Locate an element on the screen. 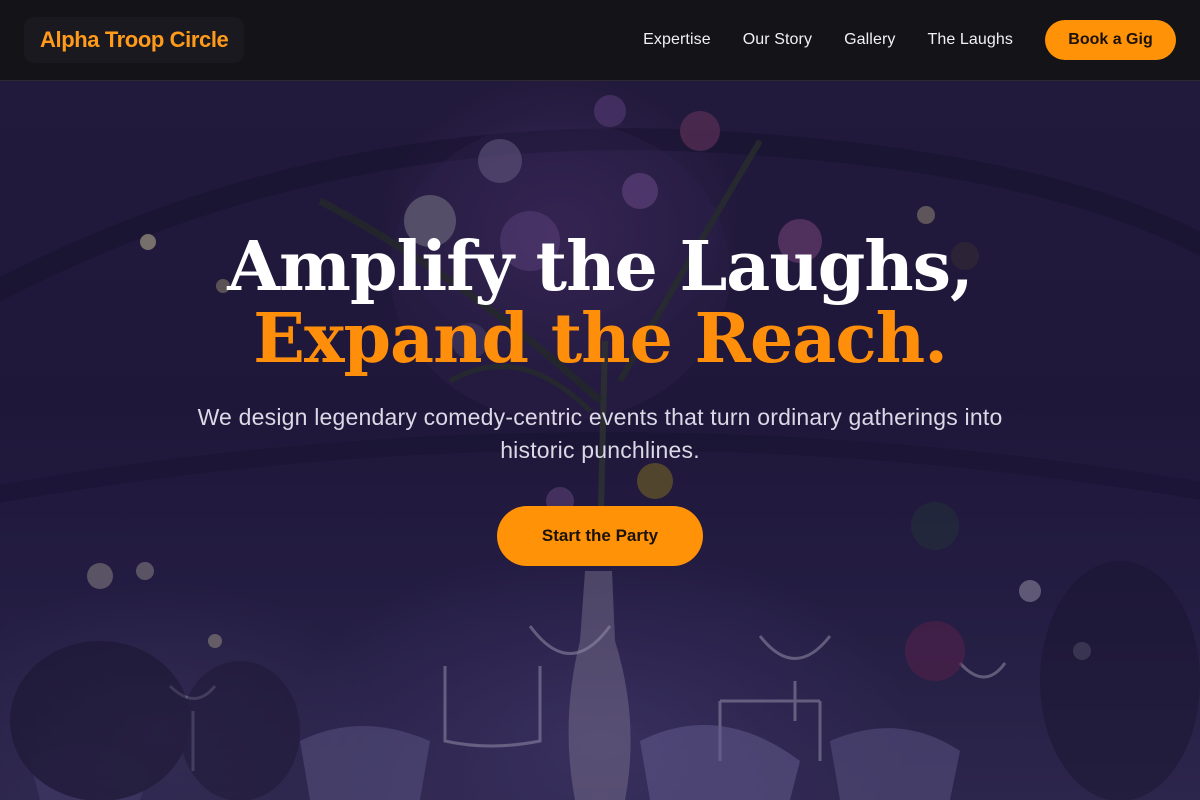 The height and width of the screenshot is (800, 1200). nav-link-gallery: Gallery is located at coordinates (869, 40).